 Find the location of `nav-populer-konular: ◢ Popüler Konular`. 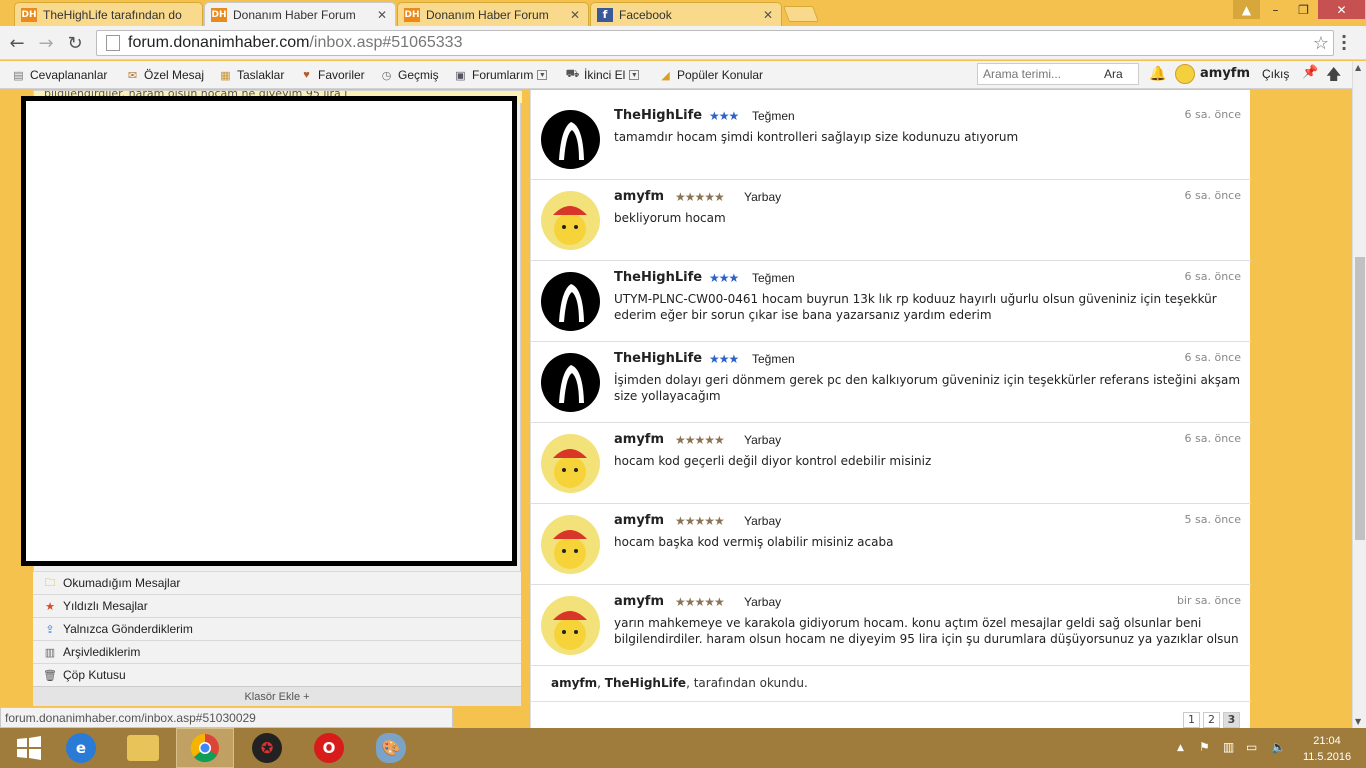

nav-populer-konular: ◢ Popüler Konular is located at coordinates (710, 75).